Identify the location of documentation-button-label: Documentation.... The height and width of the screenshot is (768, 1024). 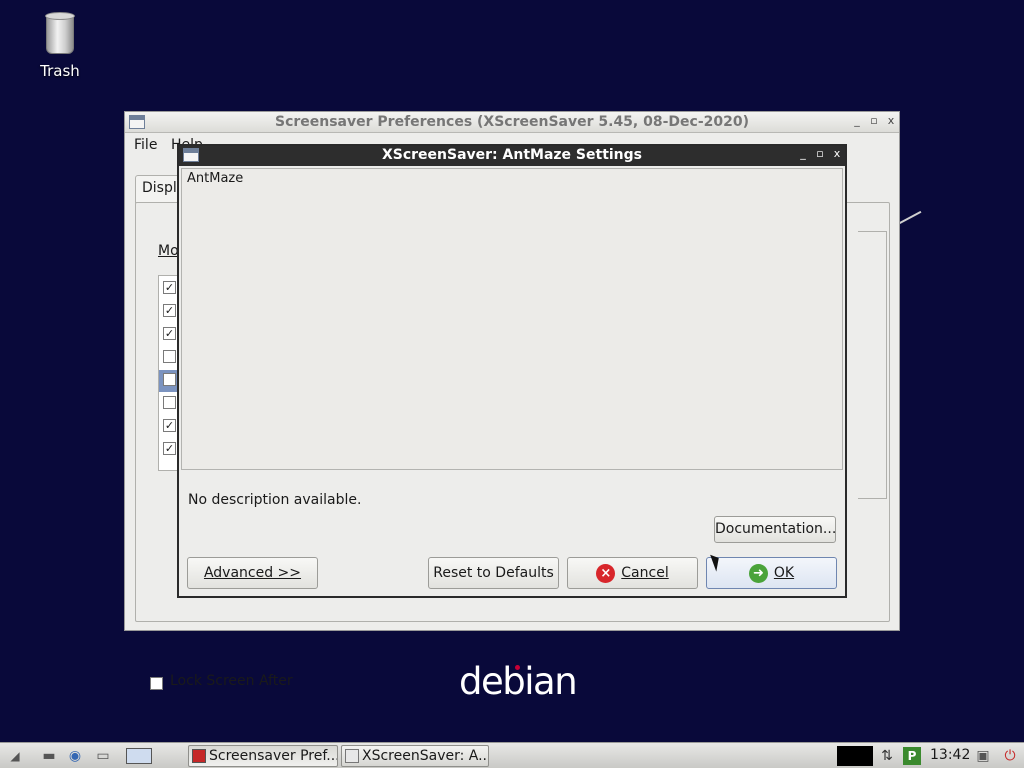
(776, 529).